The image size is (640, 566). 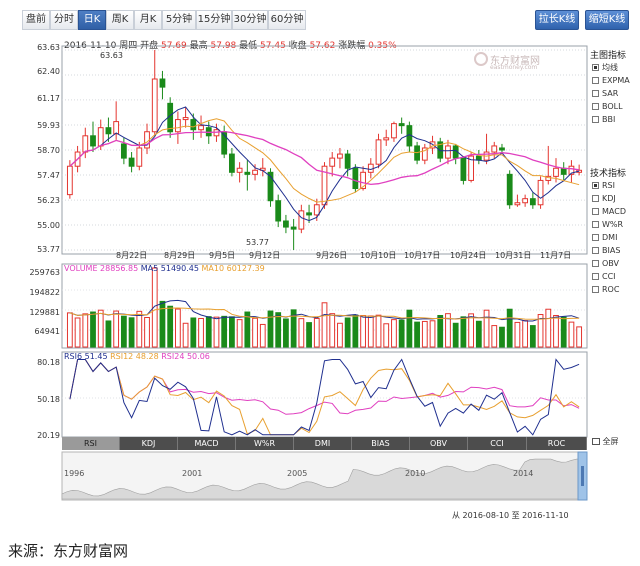 I want to click on indicator-tab-bias: BIAS, so click(x=381, y=443).